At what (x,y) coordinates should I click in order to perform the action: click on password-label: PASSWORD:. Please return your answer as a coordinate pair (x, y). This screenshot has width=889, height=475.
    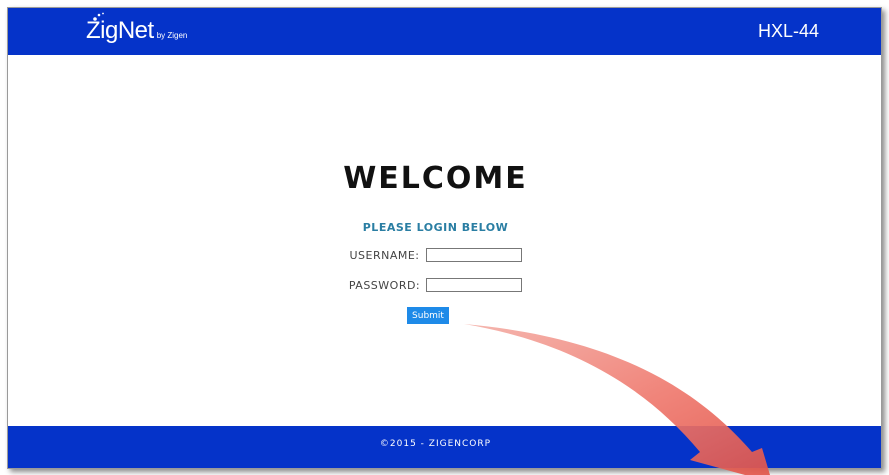
    Looking at the image, I should click on (384, 285).